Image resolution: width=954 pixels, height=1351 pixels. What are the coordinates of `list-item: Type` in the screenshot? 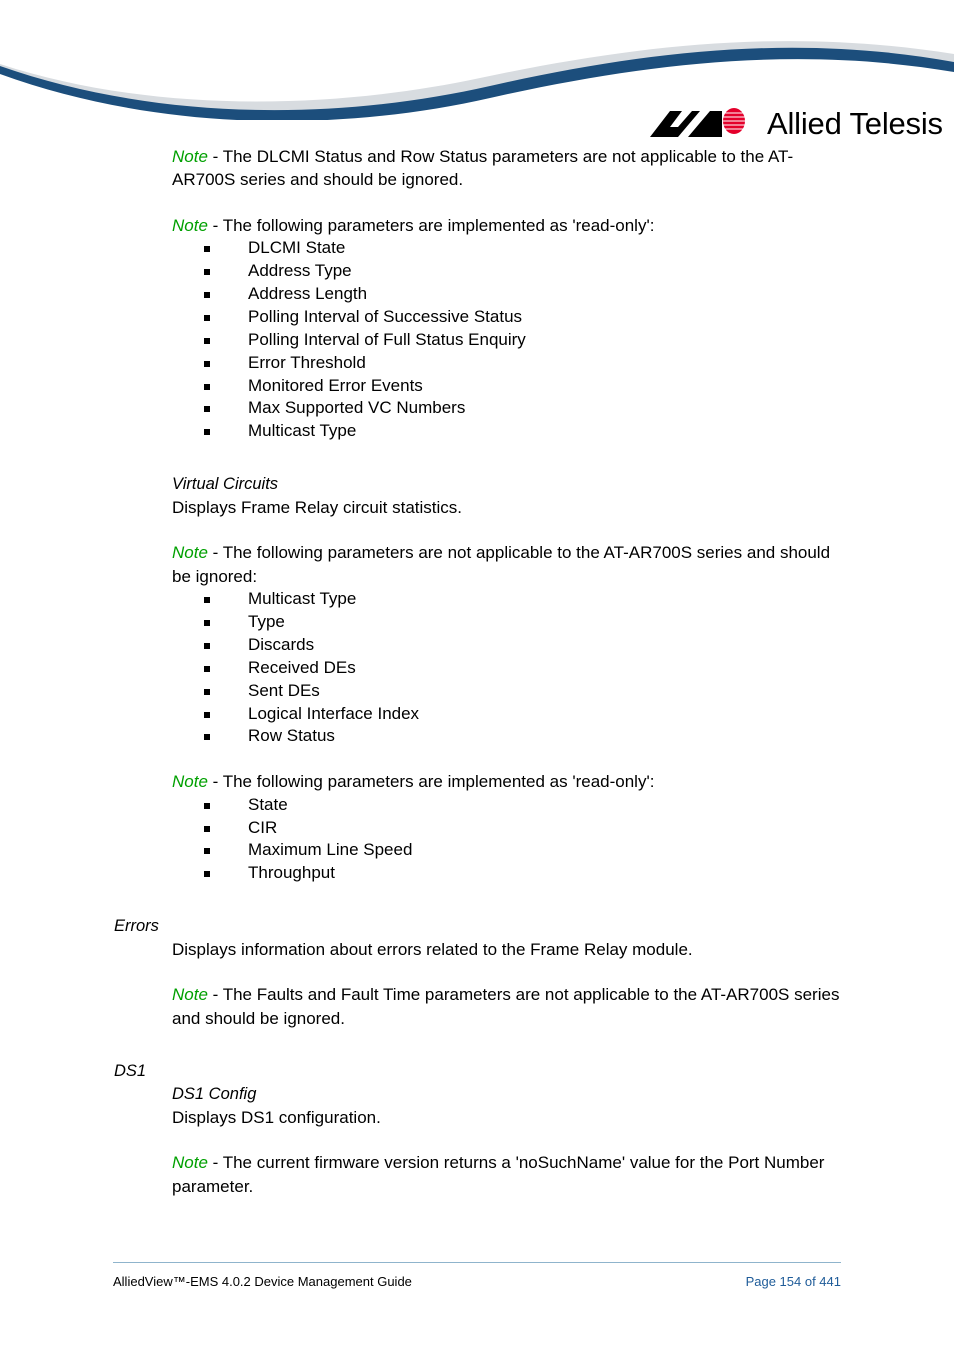 It's located at (563, 622).